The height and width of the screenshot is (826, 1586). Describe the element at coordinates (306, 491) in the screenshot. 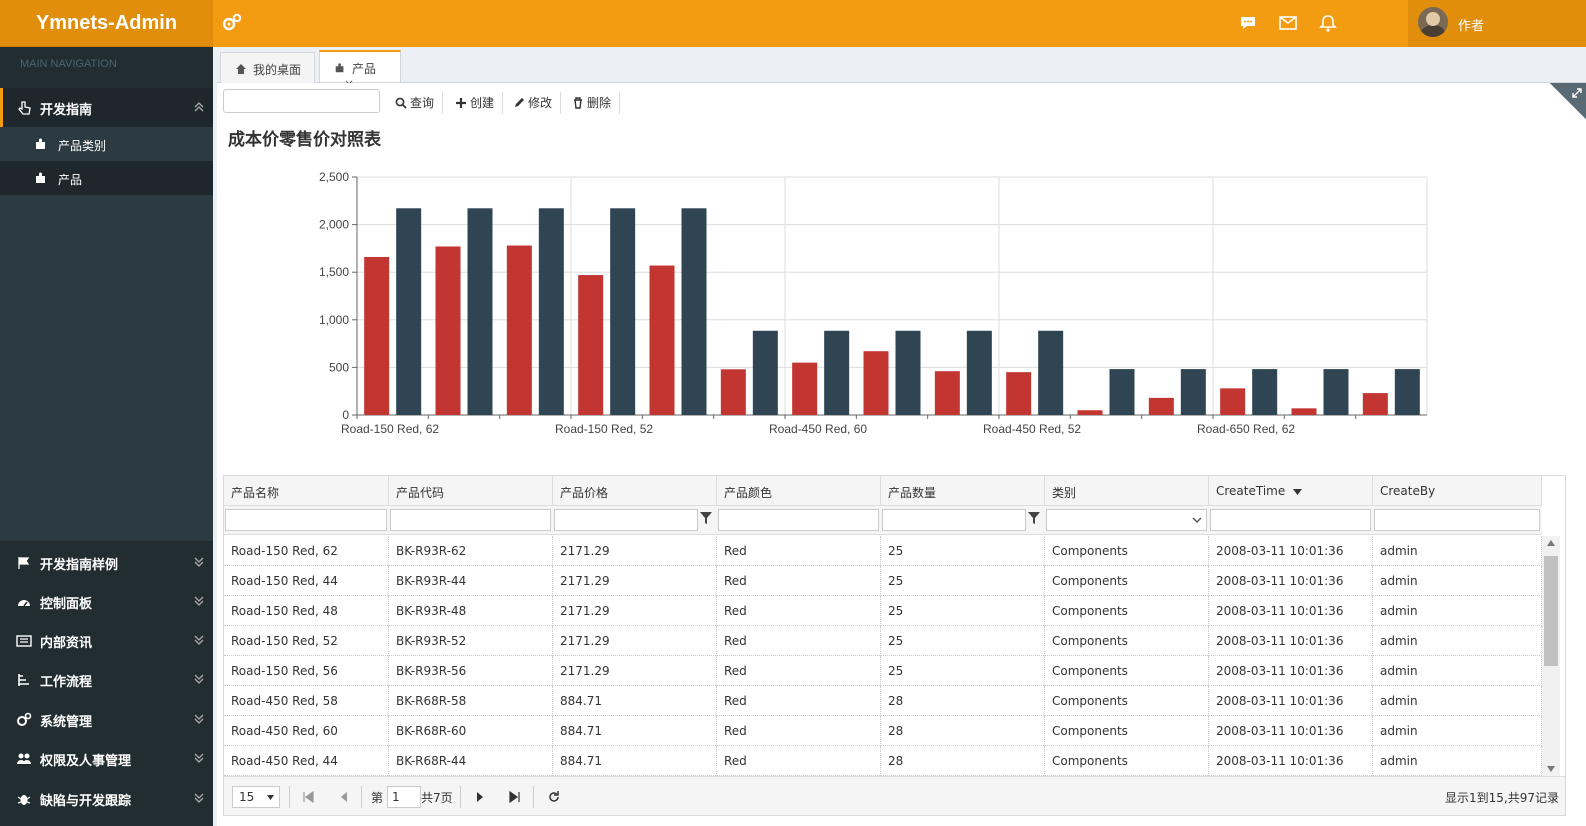

I see `column-header-name: 产品名称` at that location.